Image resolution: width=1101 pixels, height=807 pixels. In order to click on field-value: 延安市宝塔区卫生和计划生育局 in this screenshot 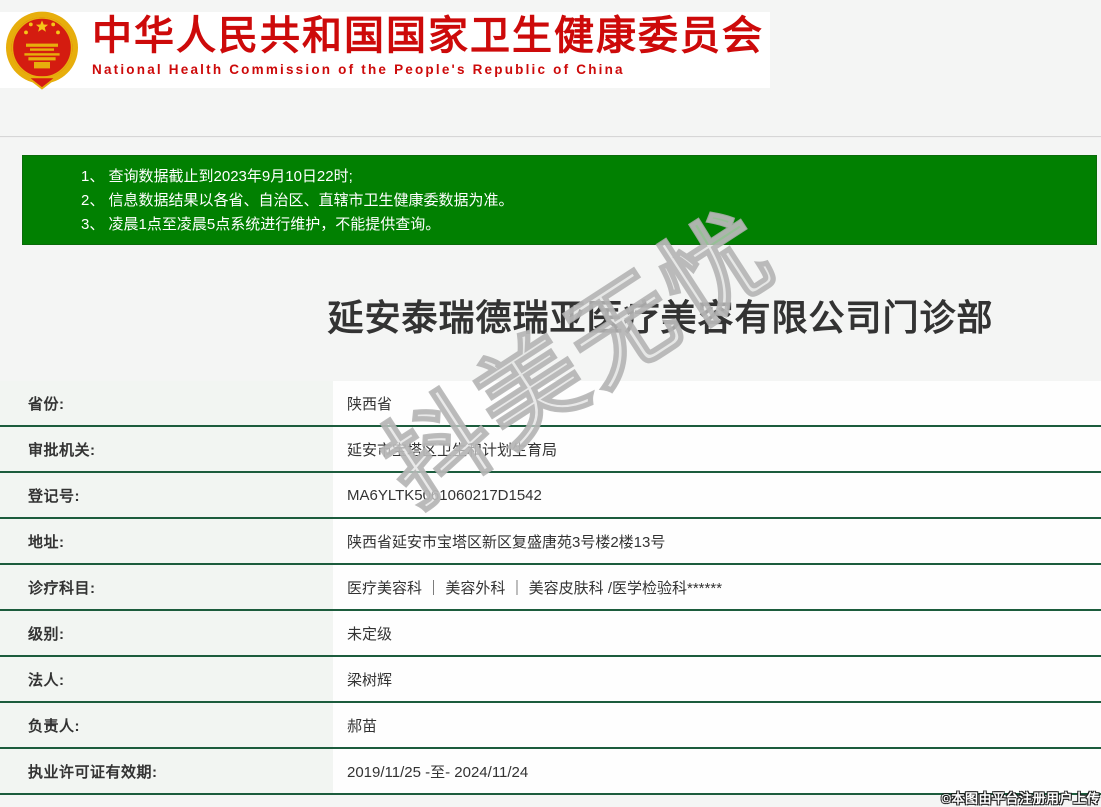, I will do `click(717, 449)`.